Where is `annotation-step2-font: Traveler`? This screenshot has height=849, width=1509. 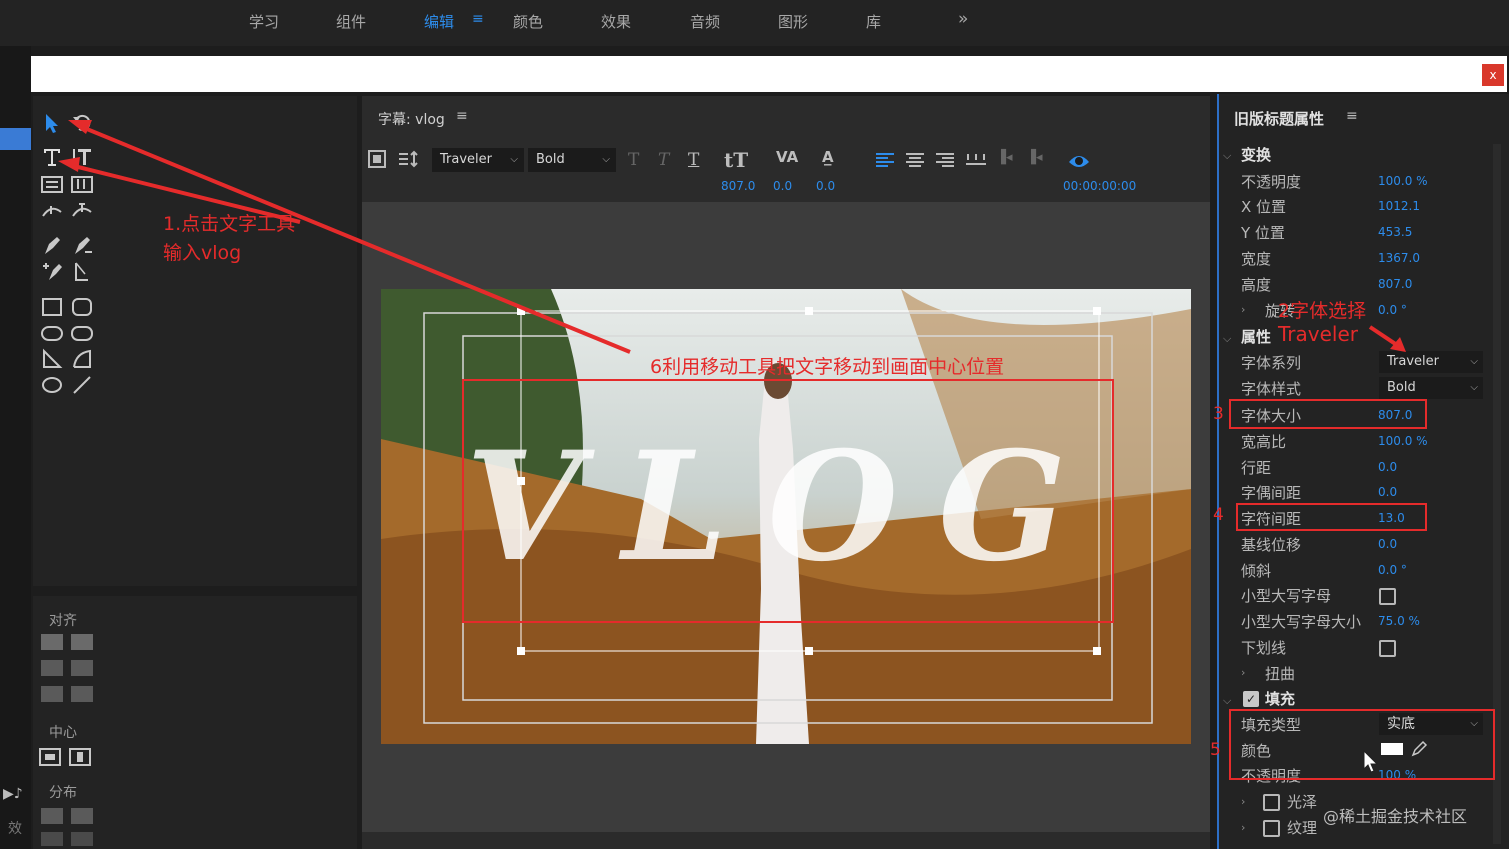
annotation-step2-font: Traveler is located at coordinates (1318, 334).